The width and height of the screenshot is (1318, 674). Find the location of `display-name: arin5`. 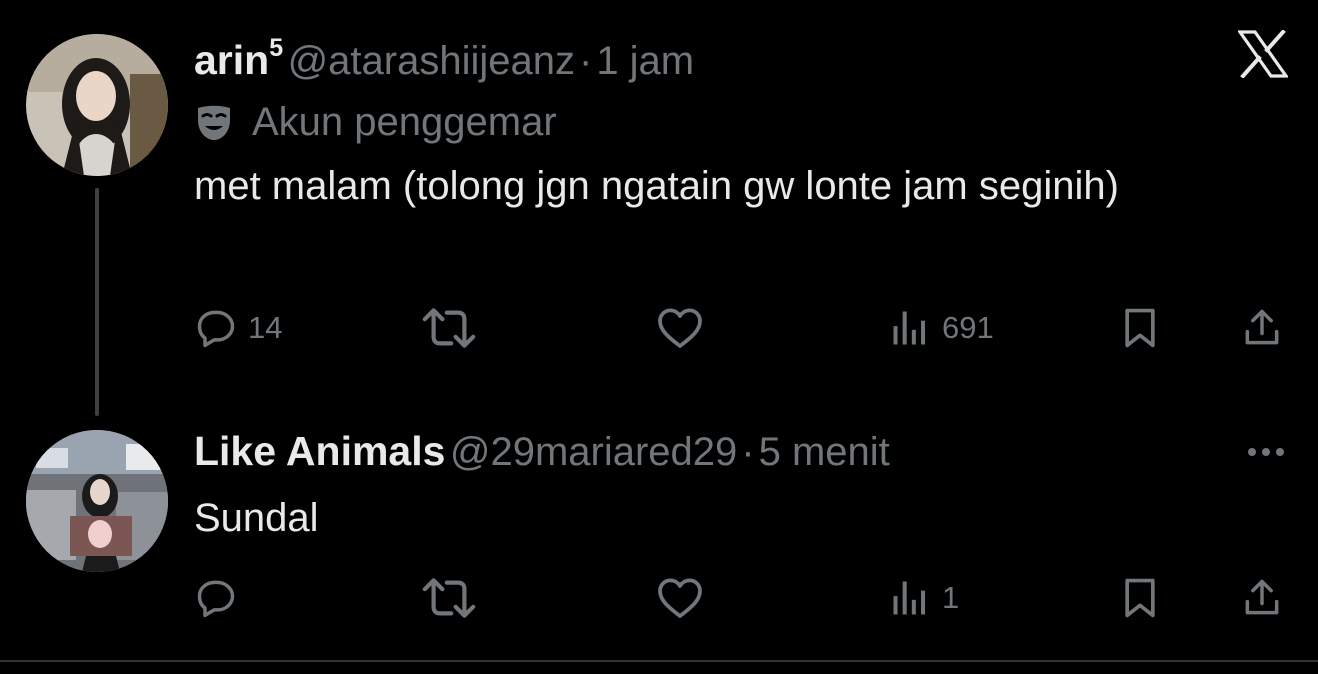

display-name: arin5 is located at coordinates (238, 58).